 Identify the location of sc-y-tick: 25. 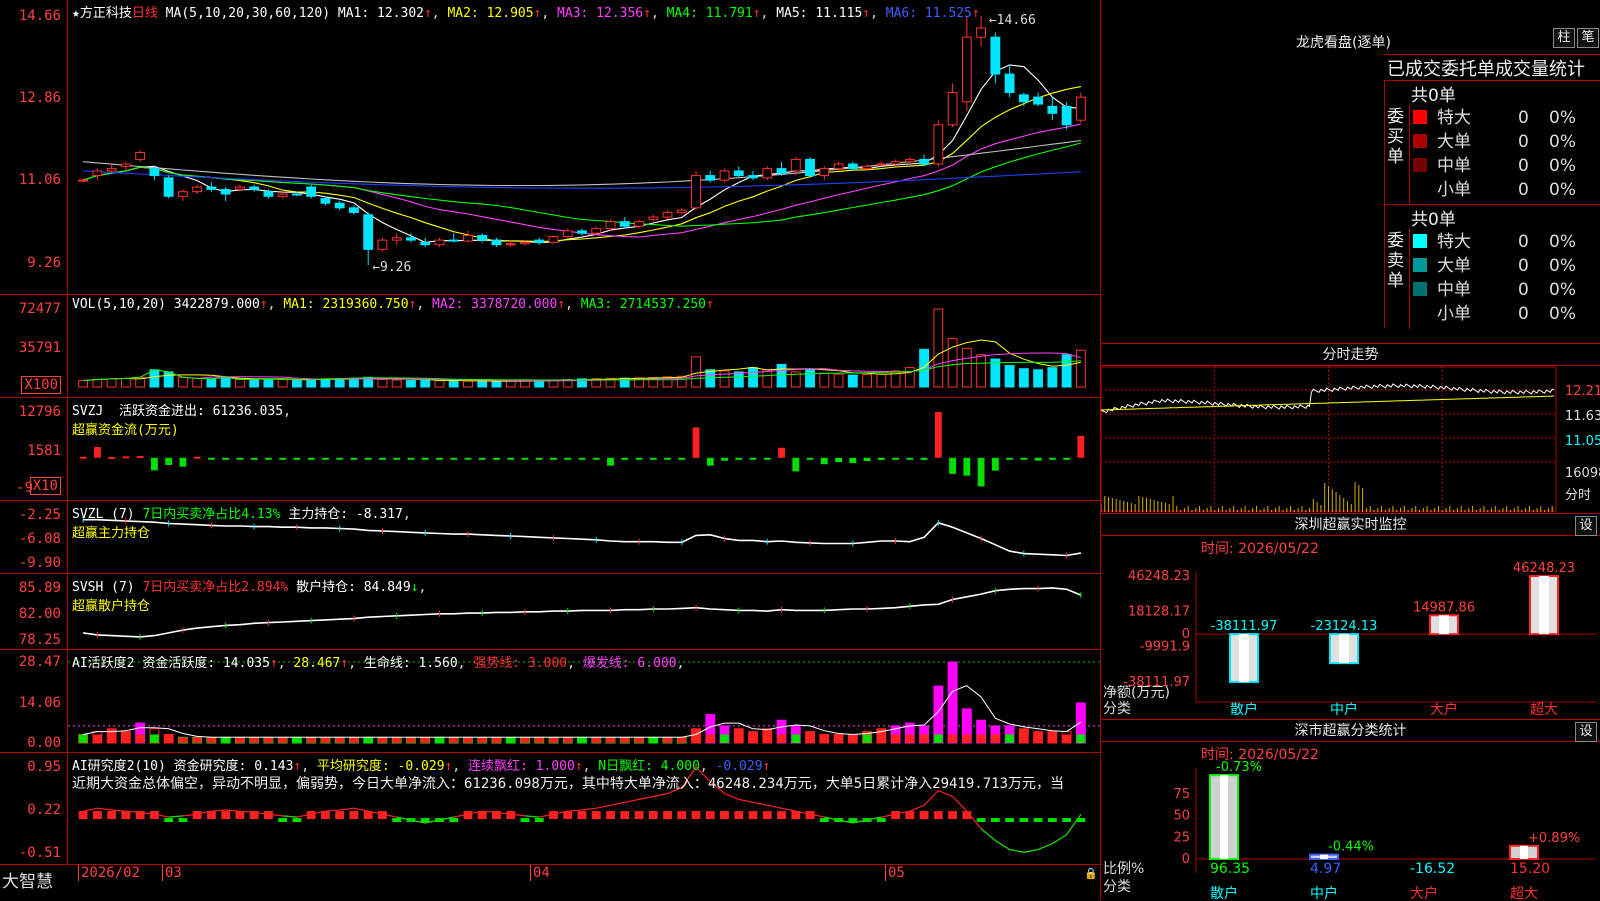
(1181, 837).